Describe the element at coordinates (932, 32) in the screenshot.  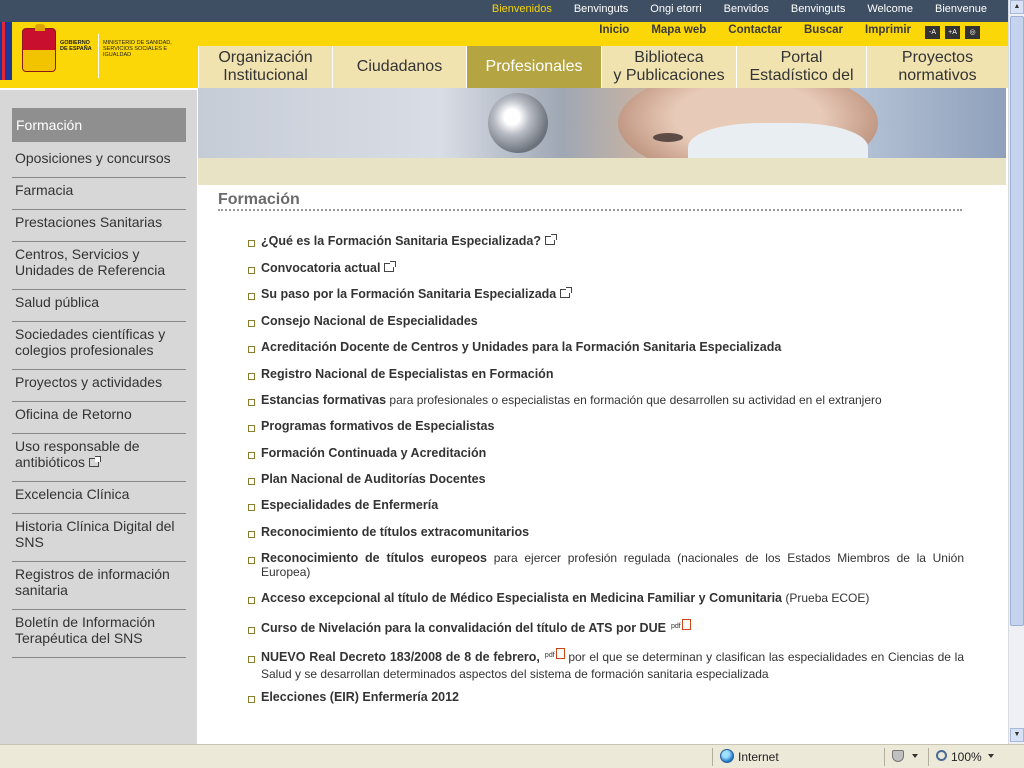
I see `decrease-text-button: -A` at that location.